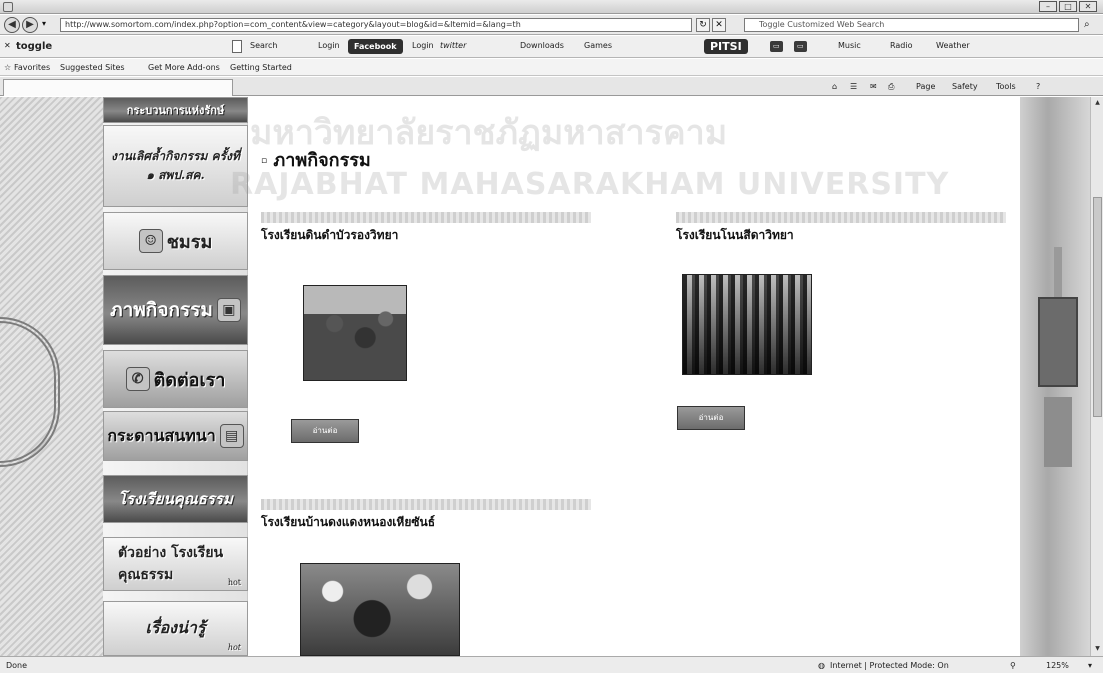  Describe the element at coordinates (7, 67) in the screenshot. I see `favorites-star-icon: ☆` at that location.